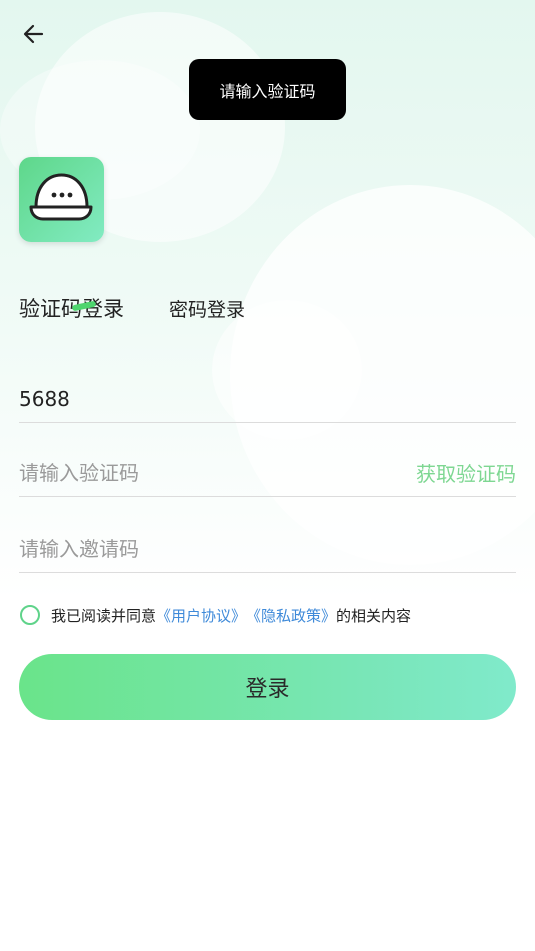 The image size is (535, 951). What do you see at coordinates (374, 615) in the screenshot?
I see `agreement-suffix: 的相关内容` at bounding box center [374, 615].